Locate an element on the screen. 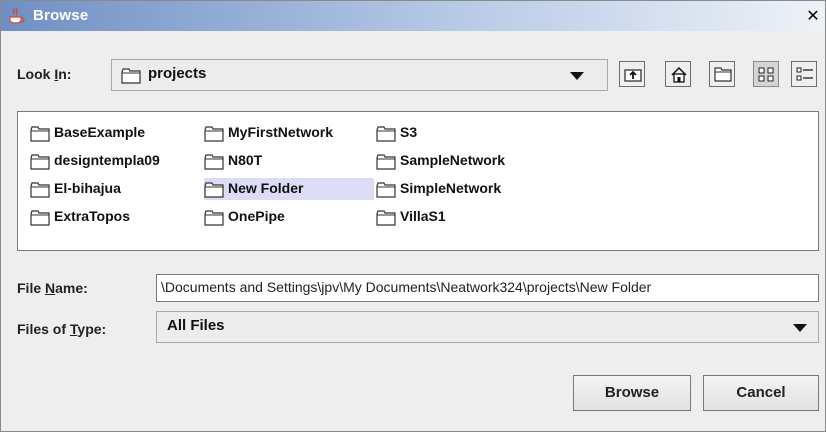 This screenshot has height=432, width=826. home-icon is located at coordinates (679, 74).